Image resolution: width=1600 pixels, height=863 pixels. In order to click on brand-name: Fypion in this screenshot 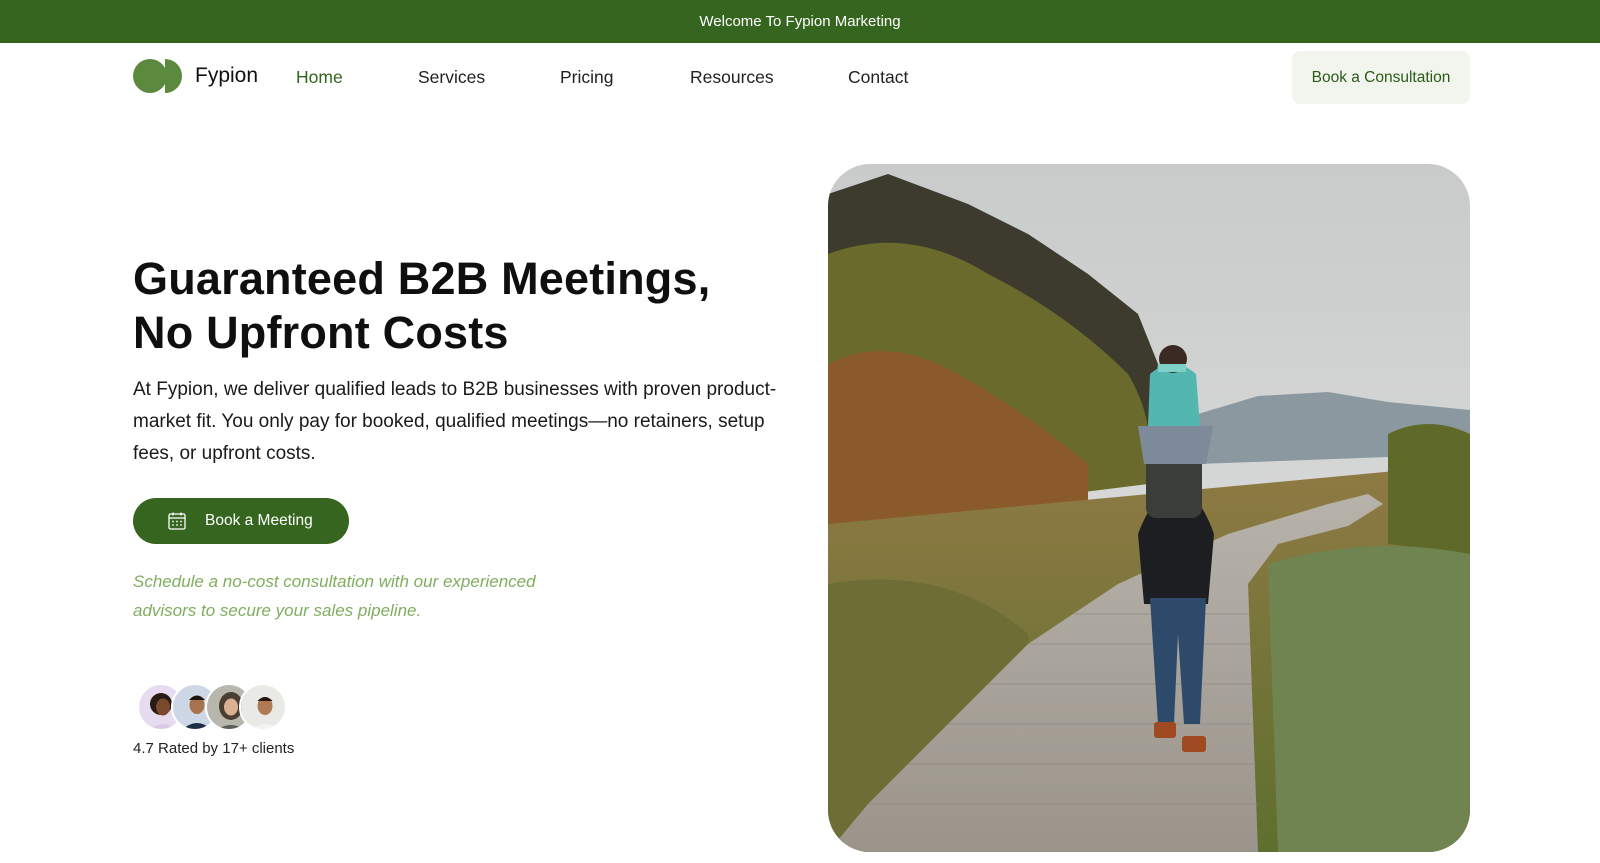, I will do `click(227, 75)`.